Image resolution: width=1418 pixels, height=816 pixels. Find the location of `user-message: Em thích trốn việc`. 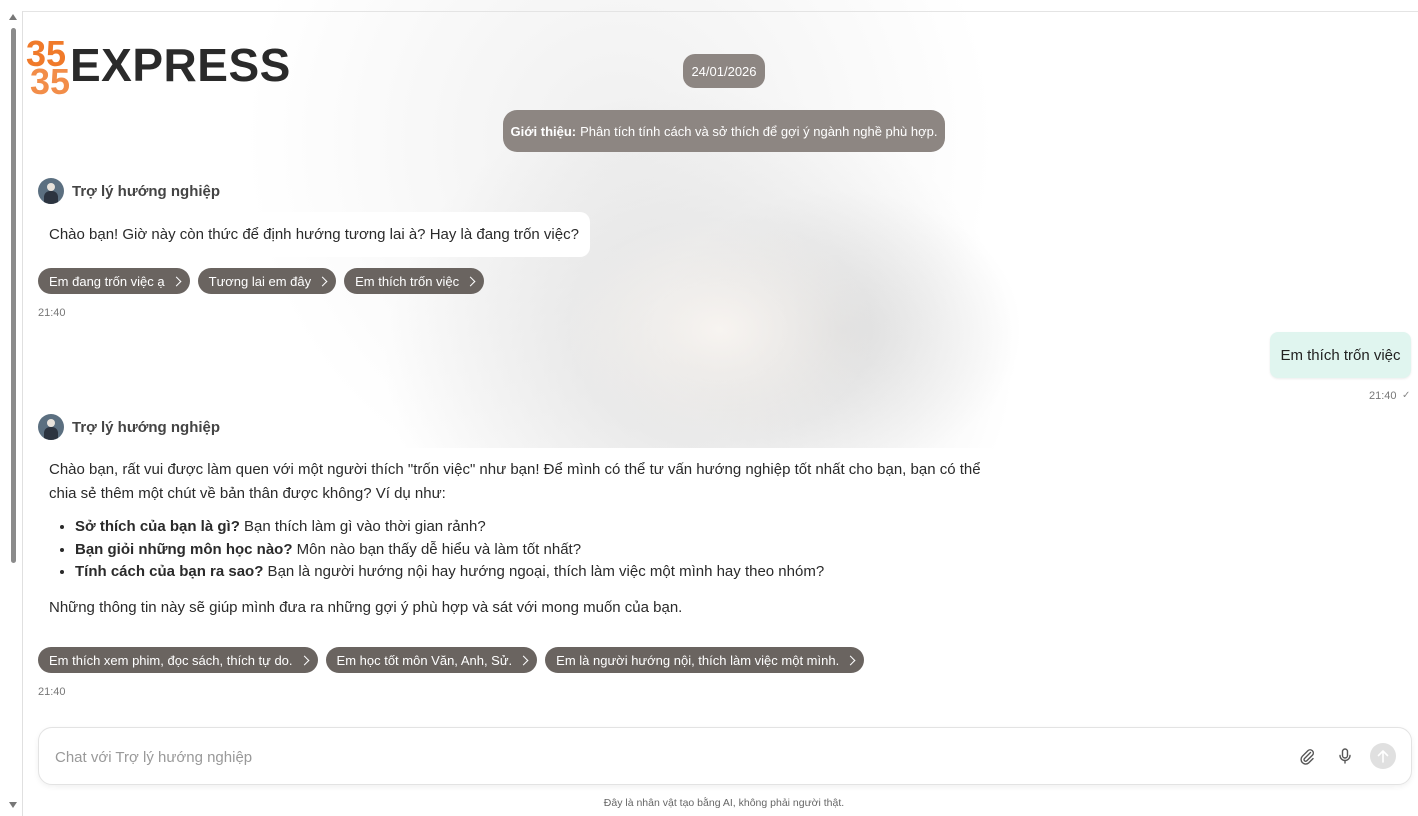

user-message: Em thích trốn việc is located at coordinates (1340, 355).